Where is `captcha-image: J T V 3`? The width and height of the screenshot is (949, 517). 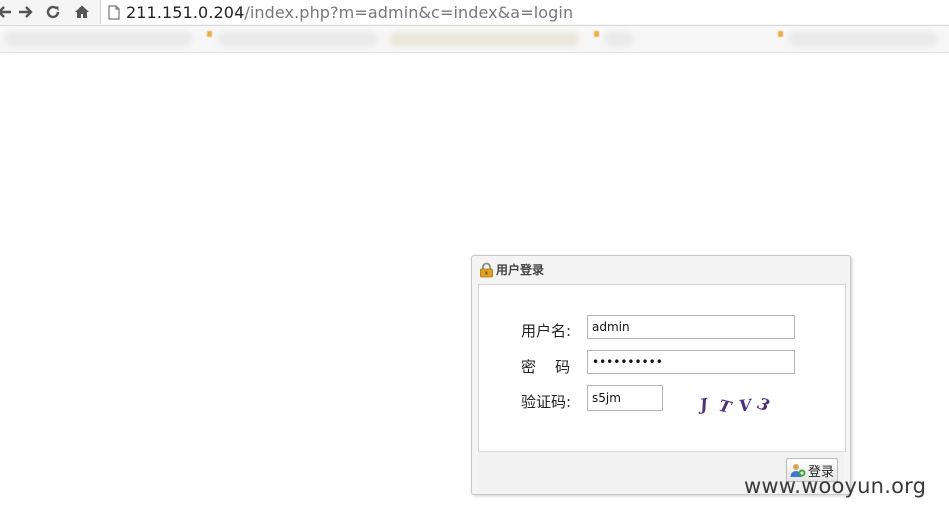 captcha-image: J T V 3 is located at coordinates (737, 406).